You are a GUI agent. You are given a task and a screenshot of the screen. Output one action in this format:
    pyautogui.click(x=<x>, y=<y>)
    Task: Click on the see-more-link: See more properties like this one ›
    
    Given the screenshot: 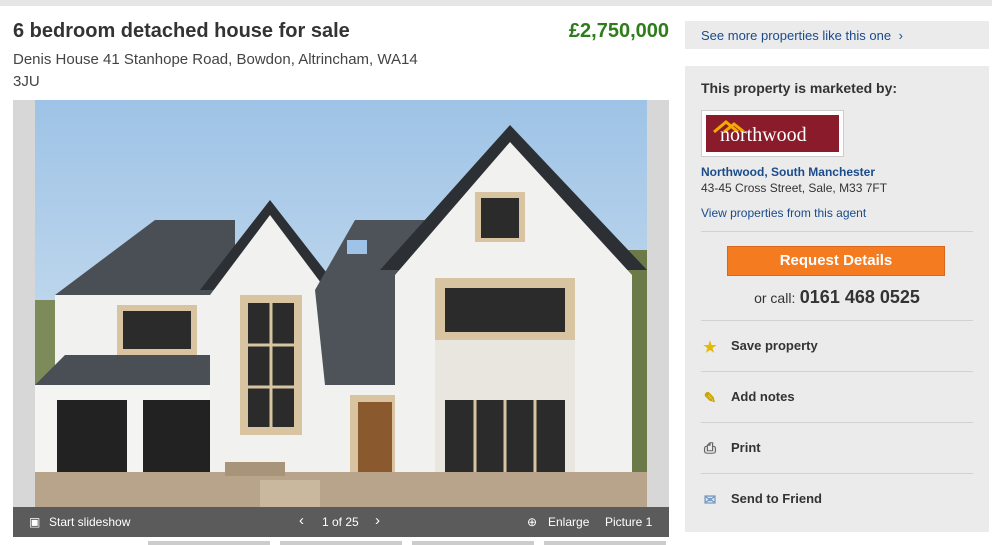 What is the action you would take?
    pyautogui.click(x=837, y=35)
    